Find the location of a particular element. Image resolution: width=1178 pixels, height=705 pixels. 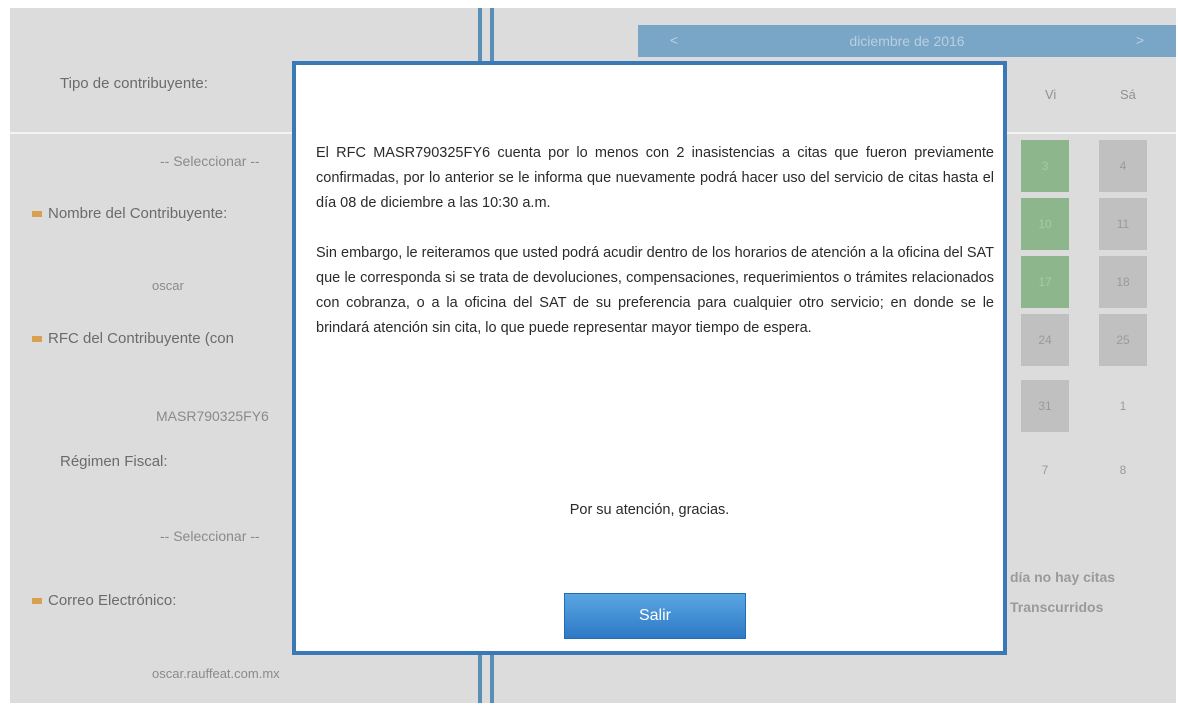

calendar-day: 18 is located at coordinates (1123, 282).